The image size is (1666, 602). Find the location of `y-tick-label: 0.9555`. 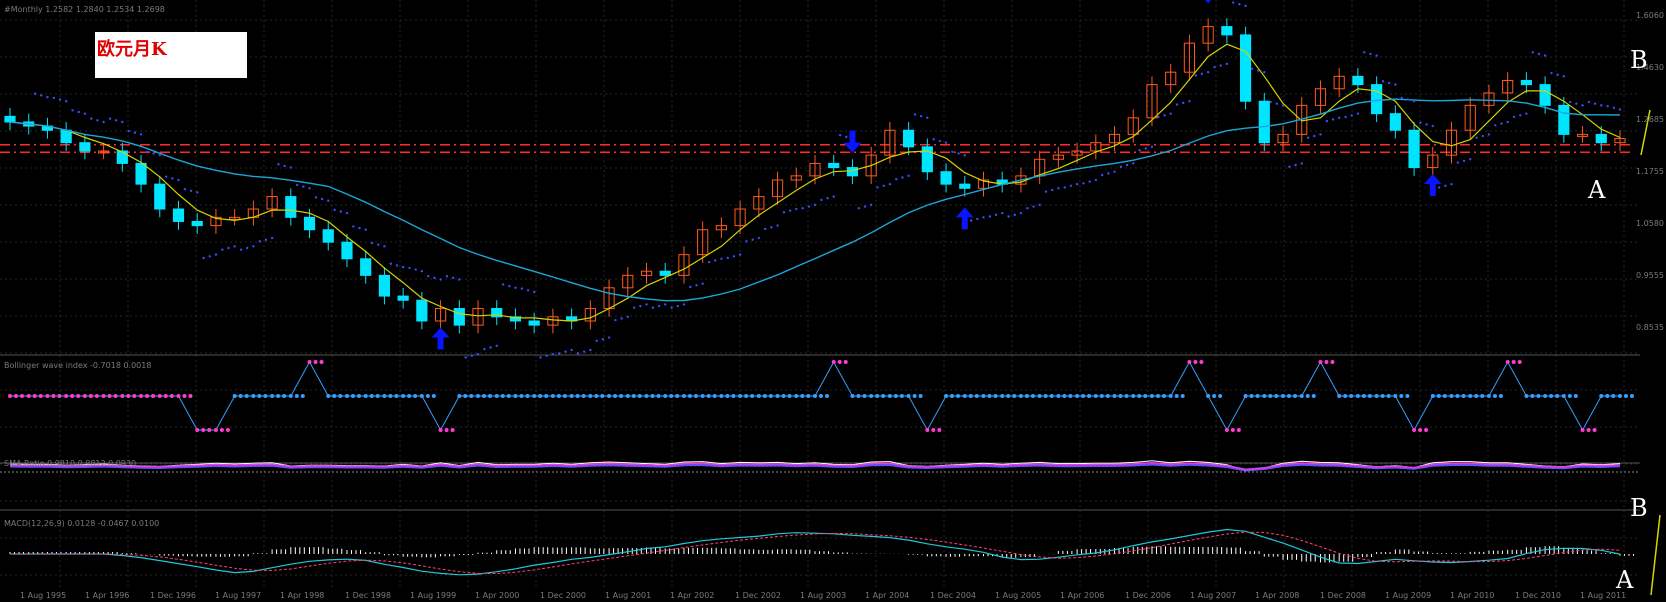

y-tick-label: 0.9555 is located at coordinates (1650, 275).